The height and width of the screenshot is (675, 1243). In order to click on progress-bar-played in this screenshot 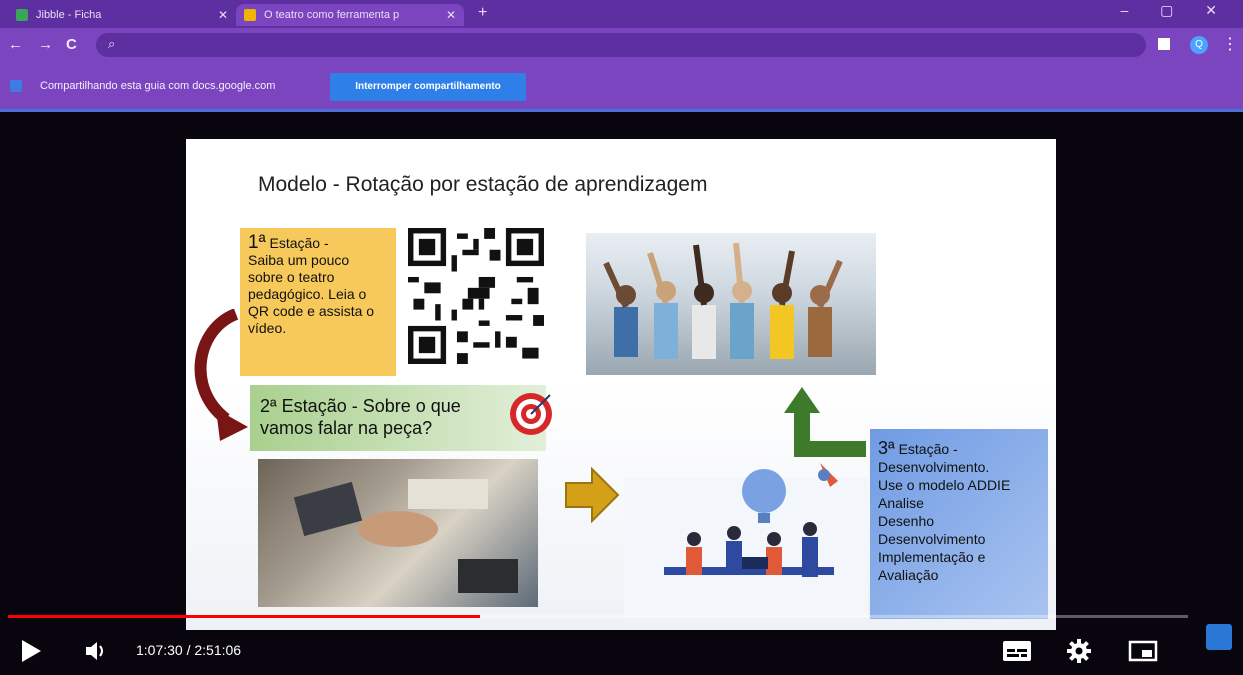, I will do `click(244, 616)`.